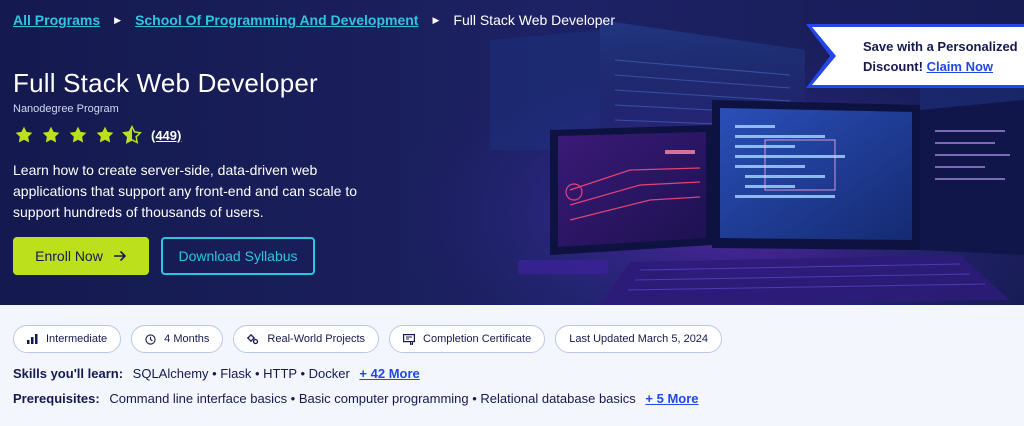 The height and width of the screenshot is (426, 1024). Describe the element at coordinates (150, 339) in the screenshot. I see `clock-icon` at that location.